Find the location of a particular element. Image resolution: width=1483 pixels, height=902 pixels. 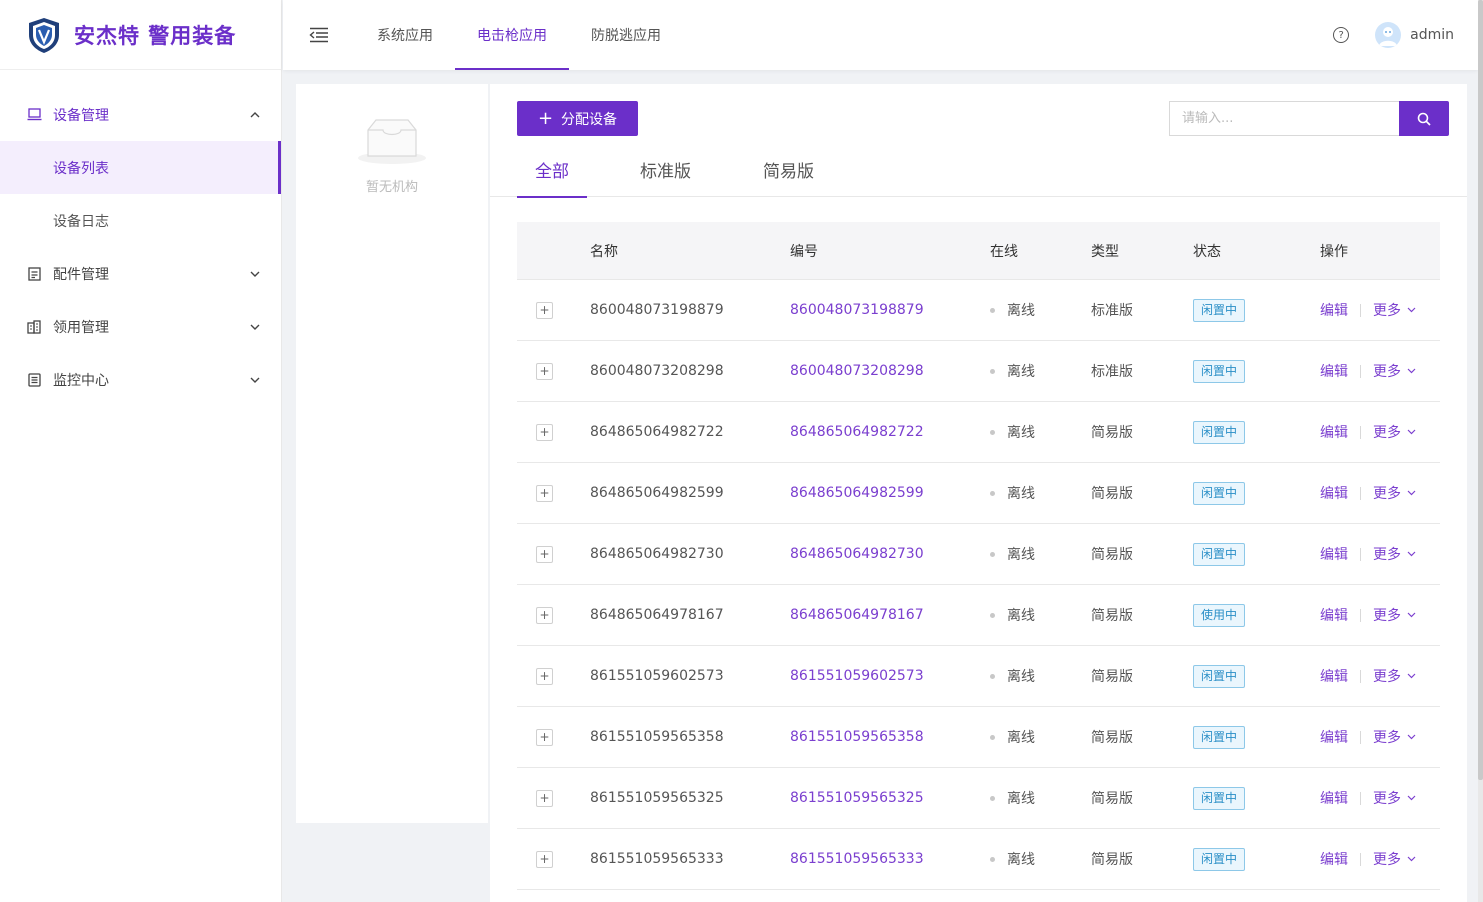

search-icon is located at coordinates (1424, 119).